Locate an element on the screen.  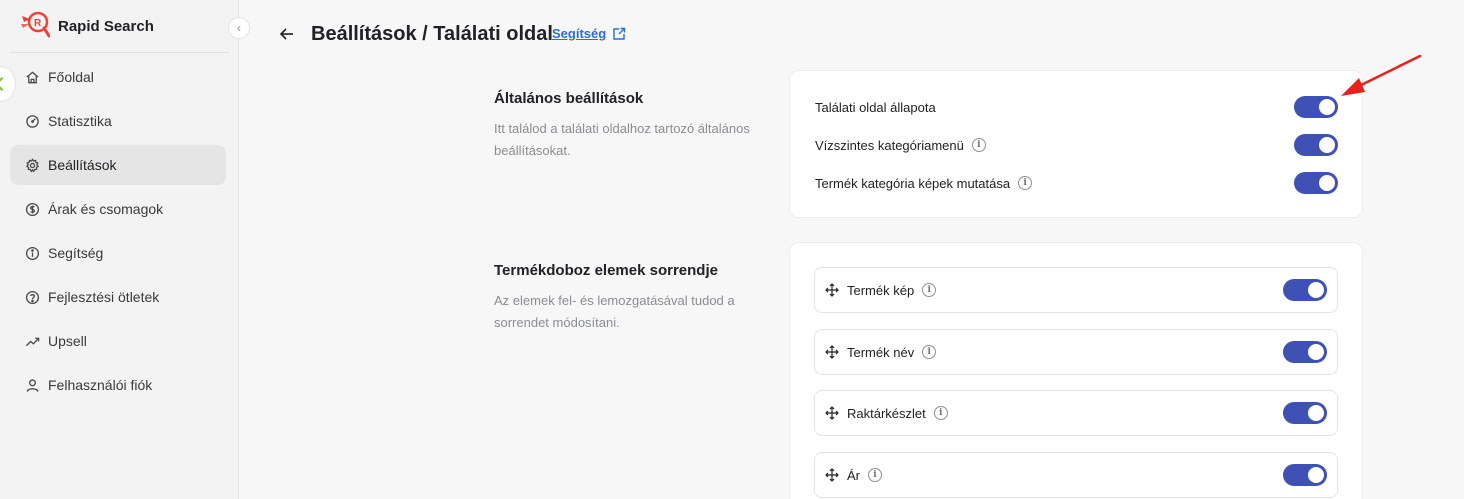
sidebar-item-label: Upsell is located at coordinates (67, 341).